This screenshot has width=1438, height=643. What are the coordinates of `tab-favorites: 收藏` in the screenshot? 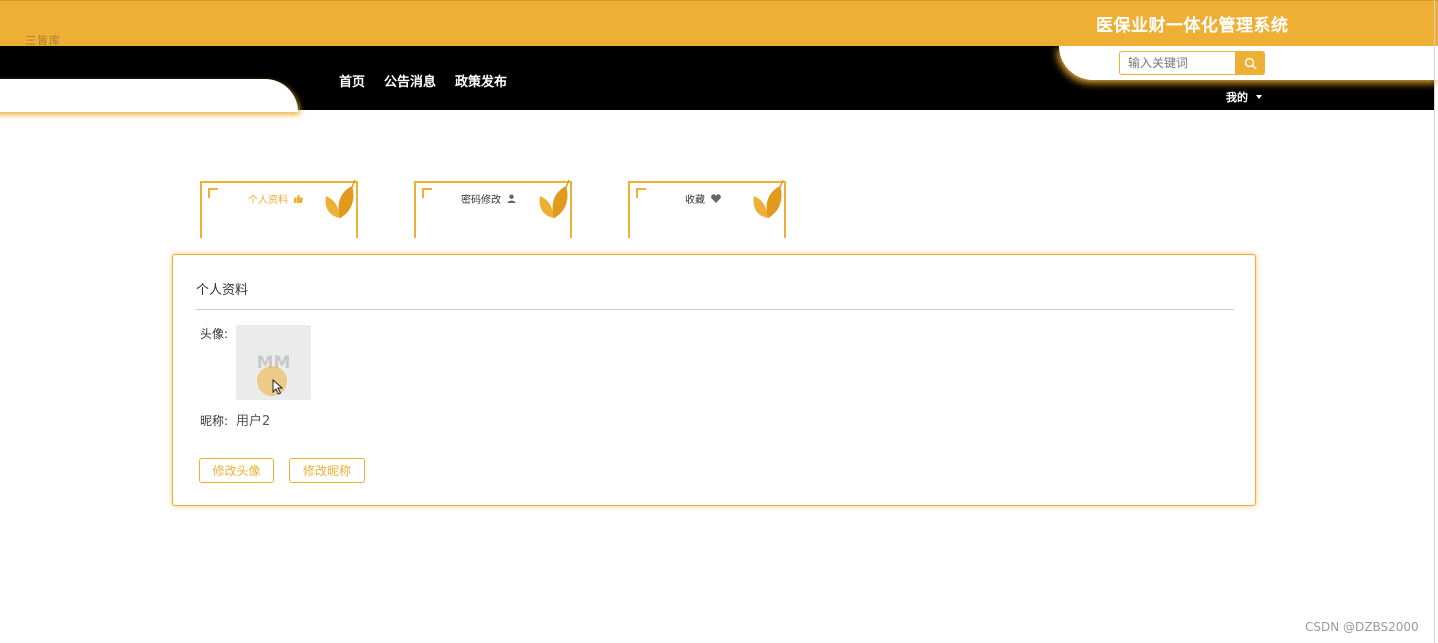 It's located at (708, 208).